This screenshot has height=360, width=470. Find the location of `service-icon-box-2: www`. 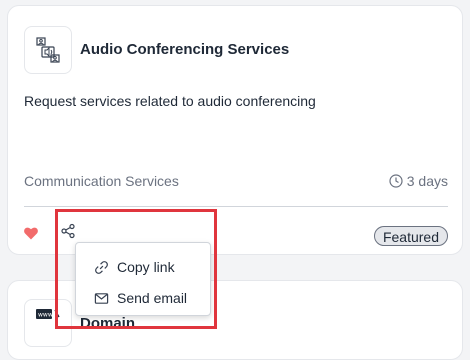

service-icon-box-2: www is located at coordinates (48, 323).